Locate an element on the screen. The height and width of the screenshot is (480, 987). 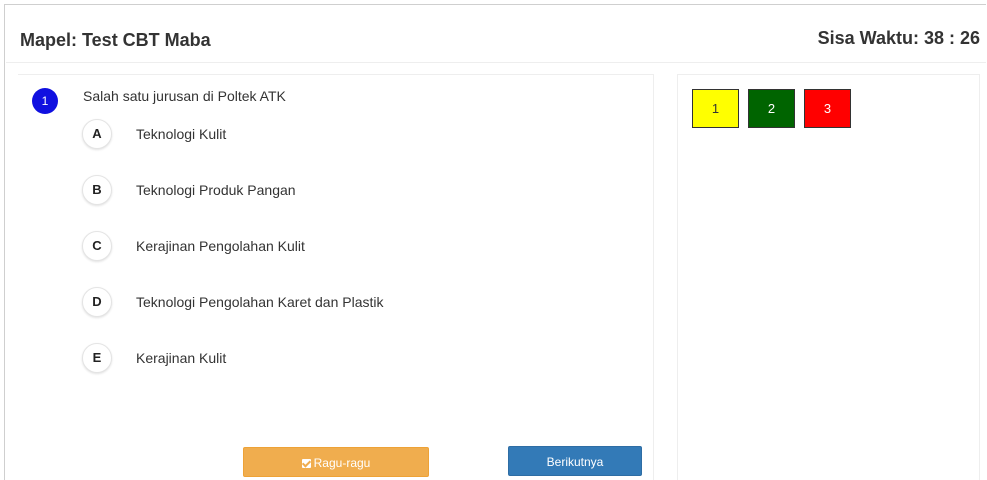
answer-option-e: E Kerajinan Kulit is located at coordinates (362, 358).